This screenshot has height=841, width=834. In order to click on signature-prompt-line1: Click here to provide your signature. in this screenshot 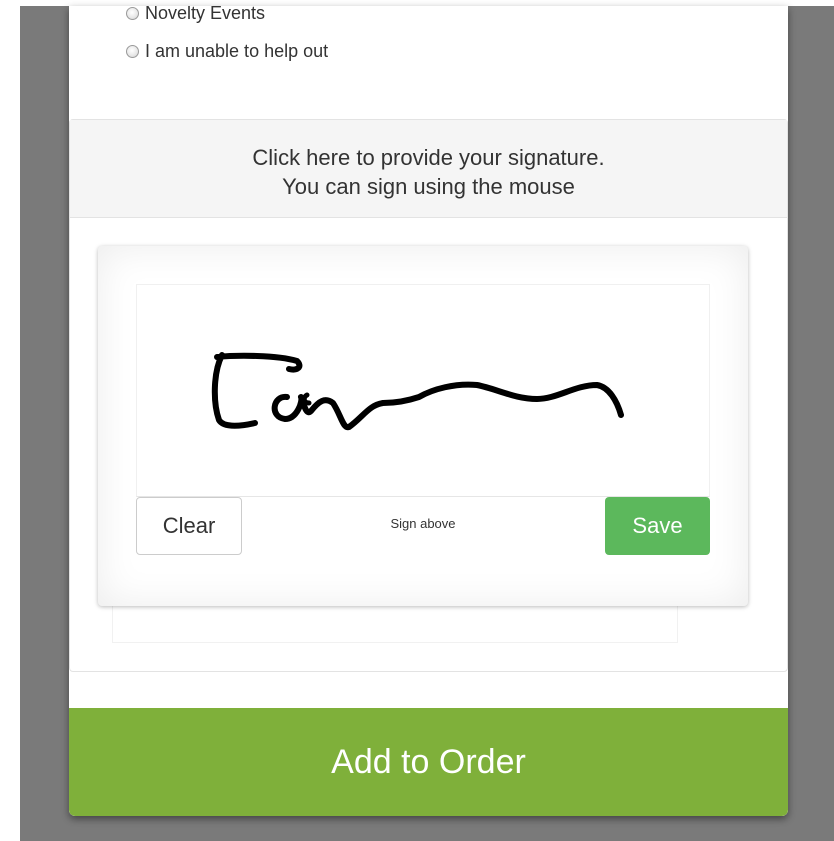, I will do `click(428, 157)`.